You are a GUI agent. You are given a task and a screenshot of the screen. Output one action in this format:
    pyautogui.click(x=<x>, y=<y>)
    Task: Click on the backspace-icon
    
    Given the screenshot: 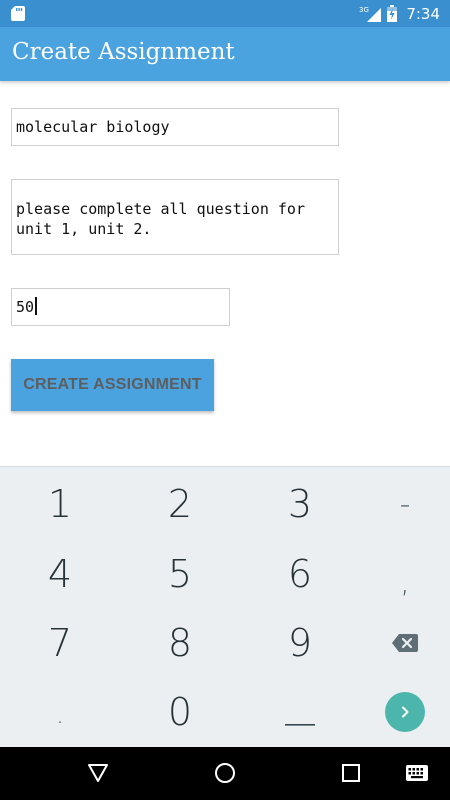 What is the action you would take?
    pyautogui.click(x=405, y=643)
    